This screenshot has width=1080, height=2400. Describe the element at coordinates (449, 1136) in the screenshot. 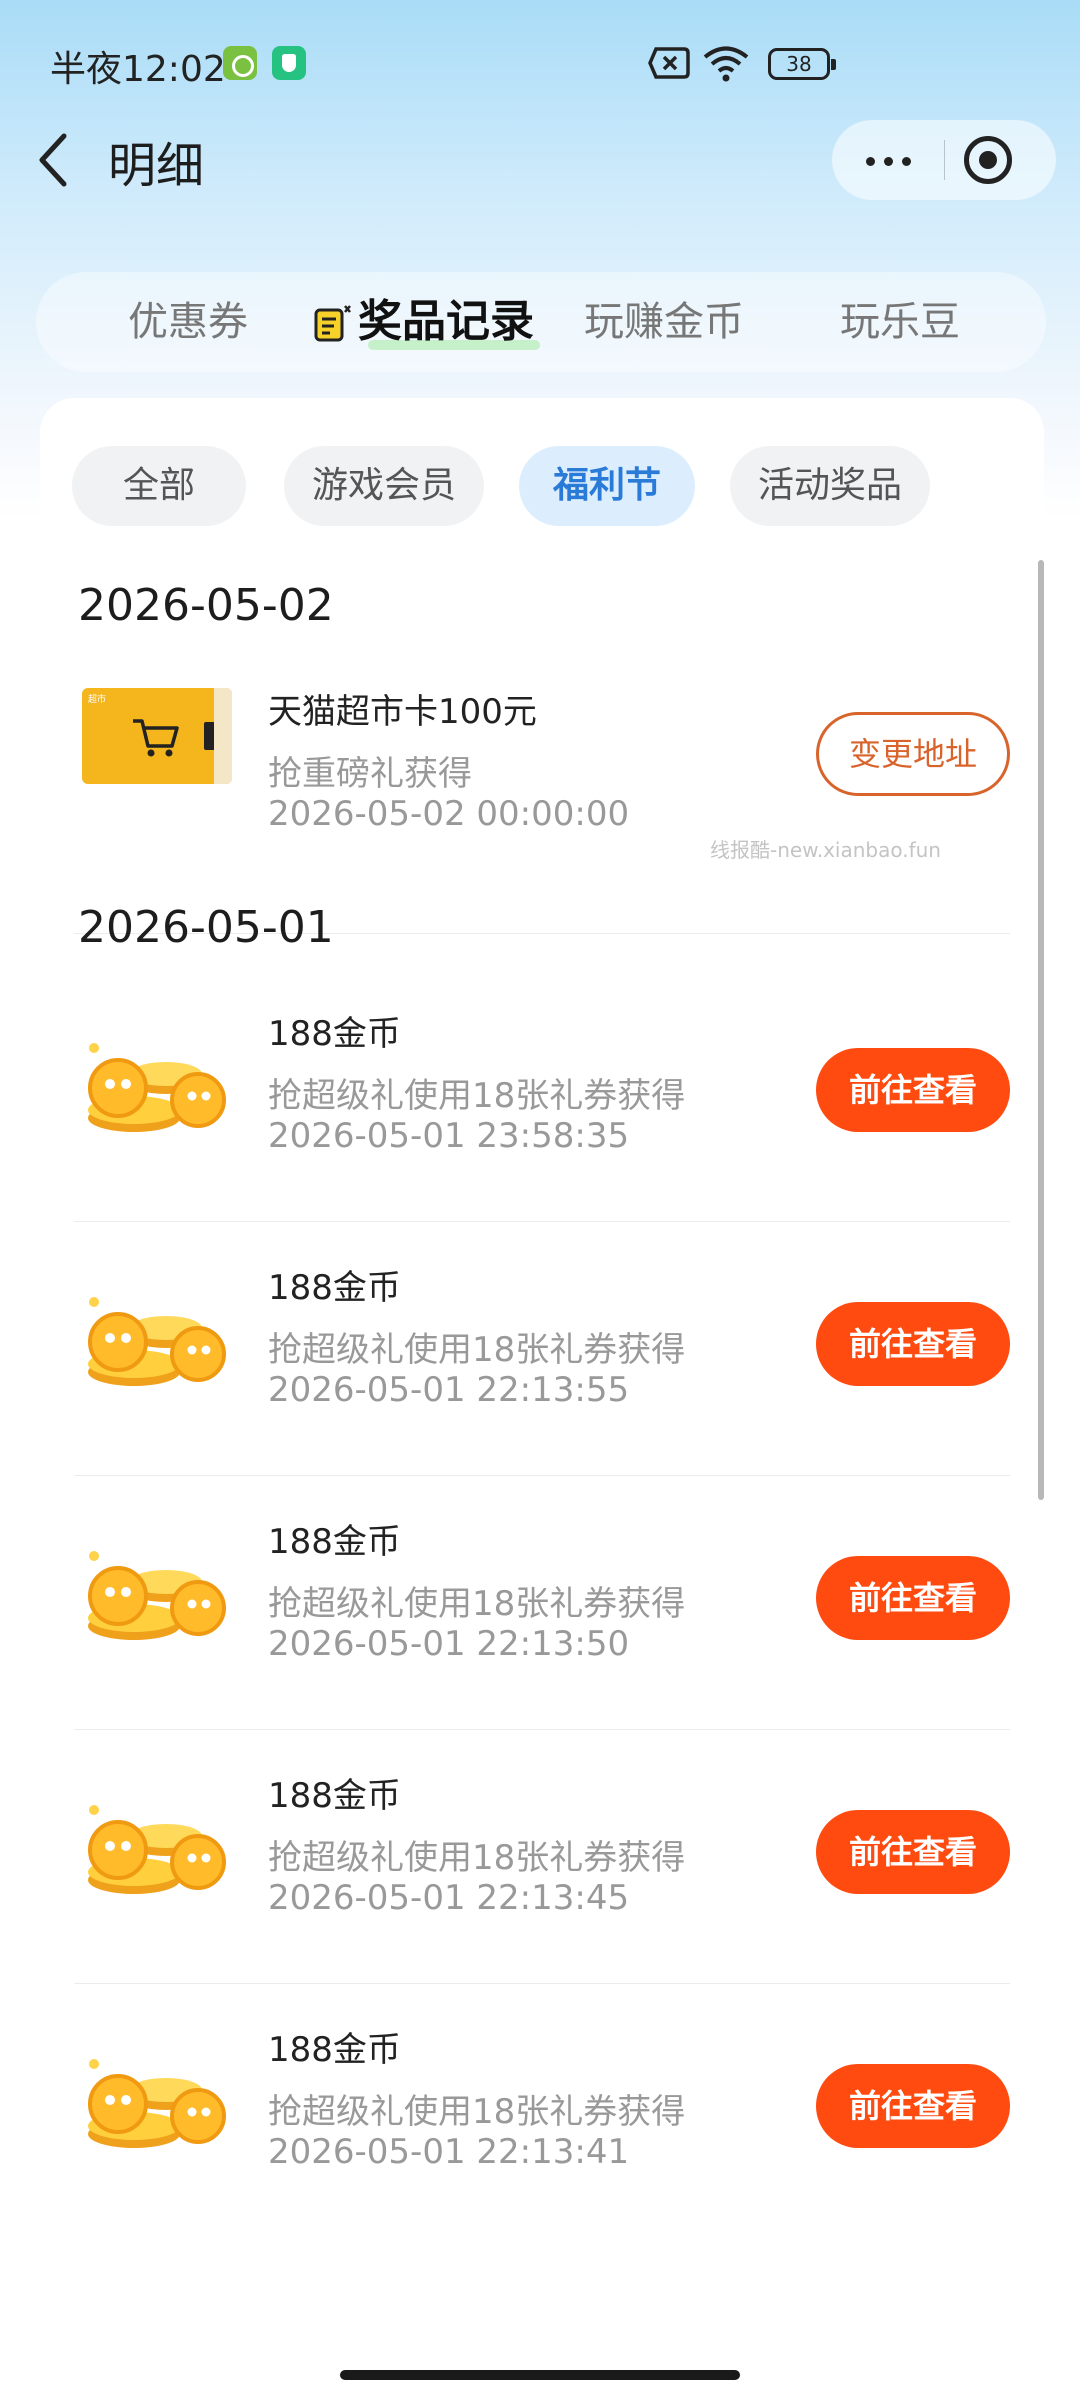

I see `record-time: 2026-05-01 23:58:35` at that location.